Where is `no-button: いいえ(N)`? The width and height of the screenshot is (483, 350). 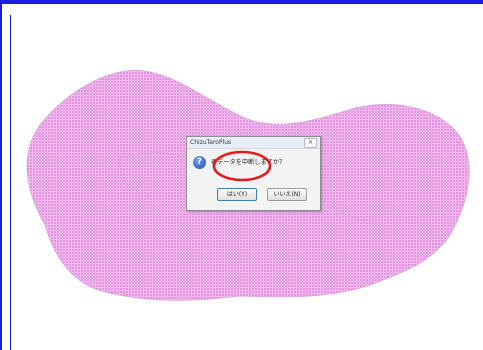
no-button: いいえ(N) is located at coordinates (287, 194).